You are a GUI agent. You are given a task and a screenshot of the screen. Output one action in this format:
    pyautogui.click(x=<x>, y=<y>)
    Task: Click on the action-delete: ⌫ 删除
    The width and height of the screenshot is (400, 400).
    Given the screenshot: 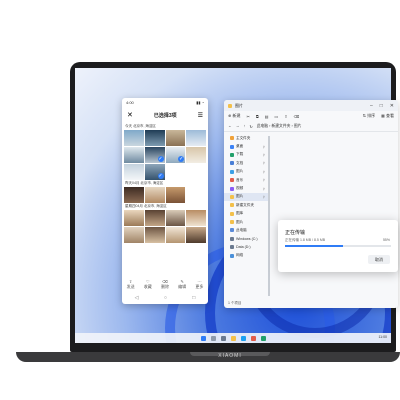 What is the action you would take?
    pyautogui.click(x=165, y=284)
    